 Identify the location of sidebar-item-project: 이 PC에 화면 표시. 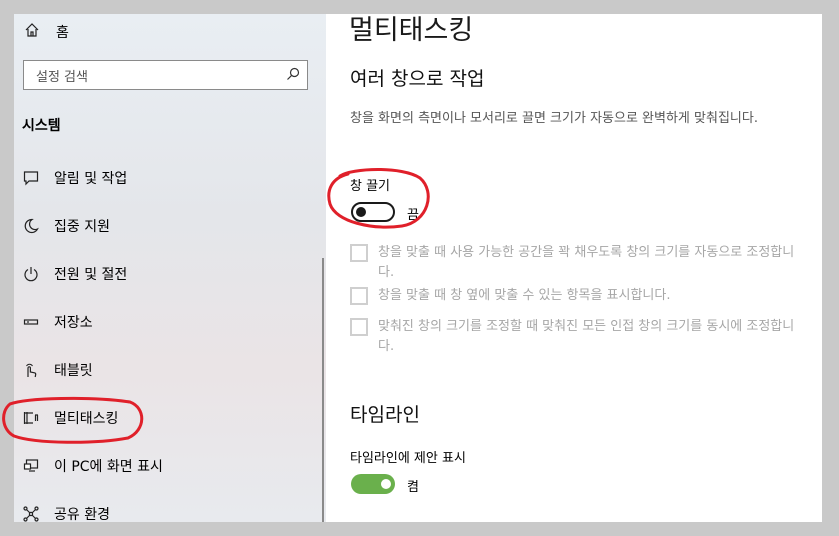
(92, 466).